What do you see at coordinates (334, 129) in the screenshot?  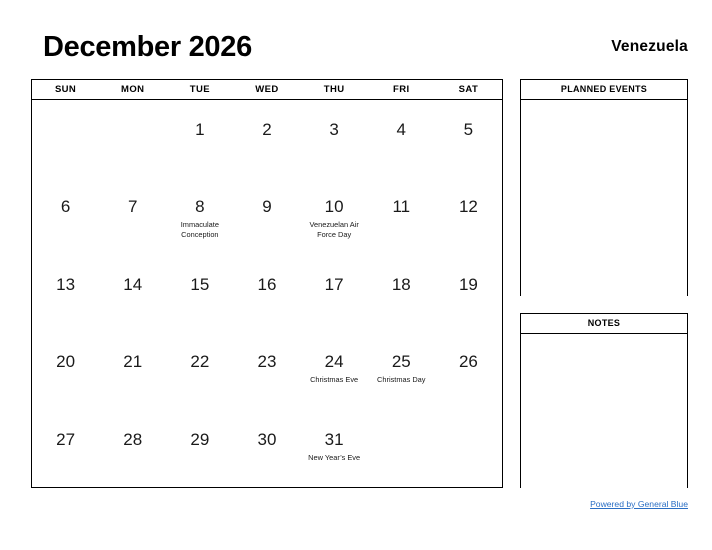 I see `day-number: 3` at bounding box center [334, 129].